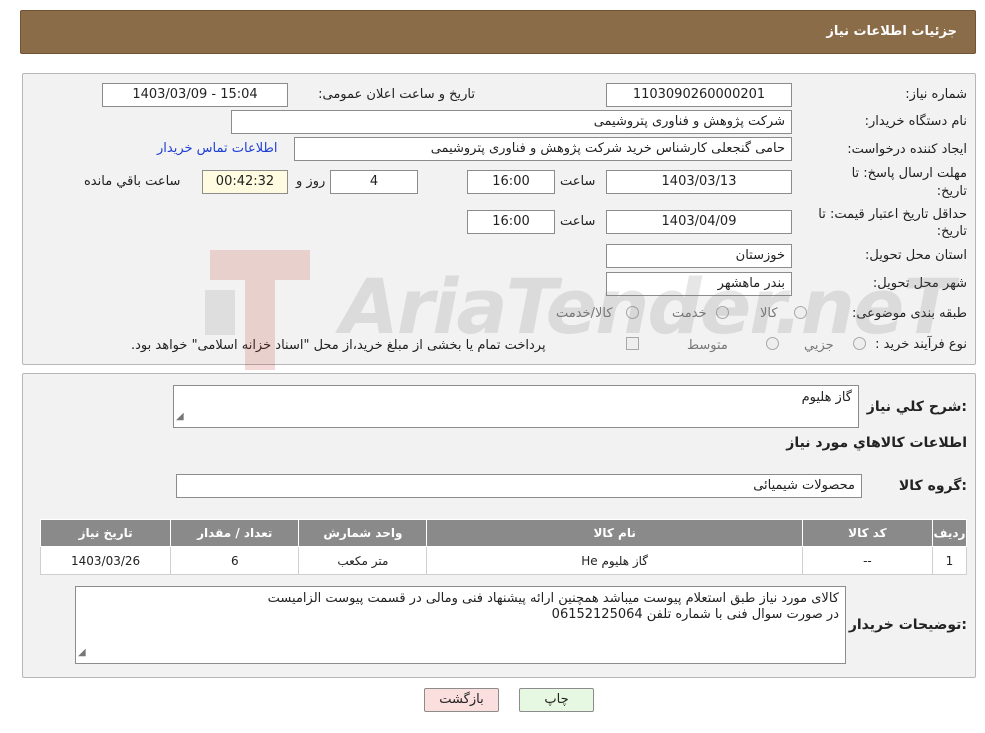  I want to click on category-radio-goods-service, so click(632, 312).